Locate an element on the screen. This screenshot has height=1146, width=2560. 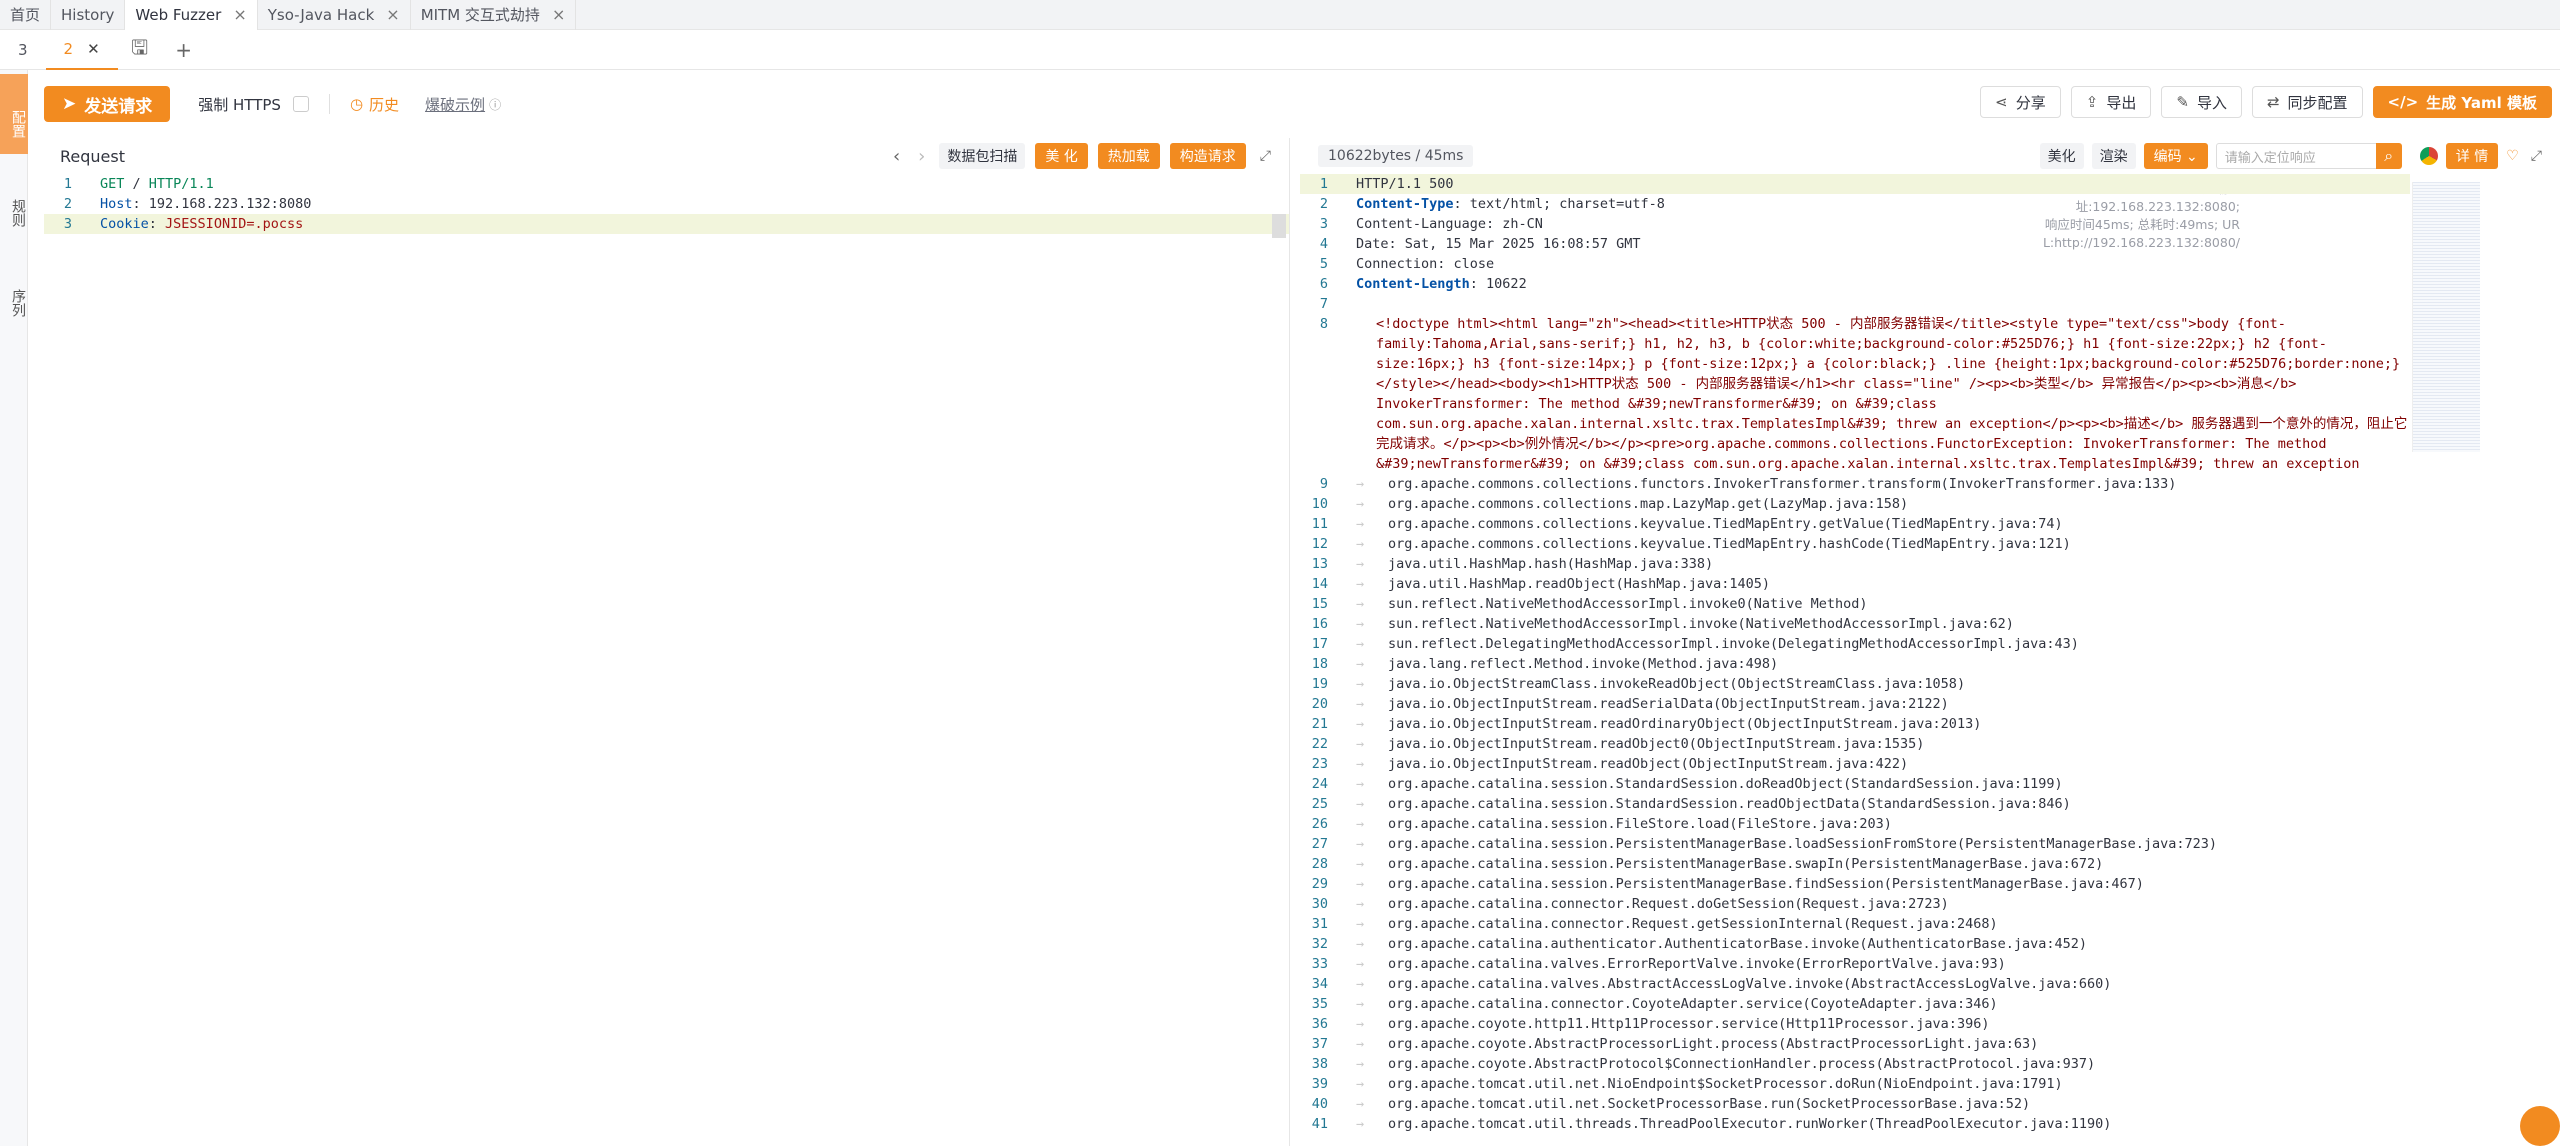
line-number: 10 is located at coordinates (1319, 504).